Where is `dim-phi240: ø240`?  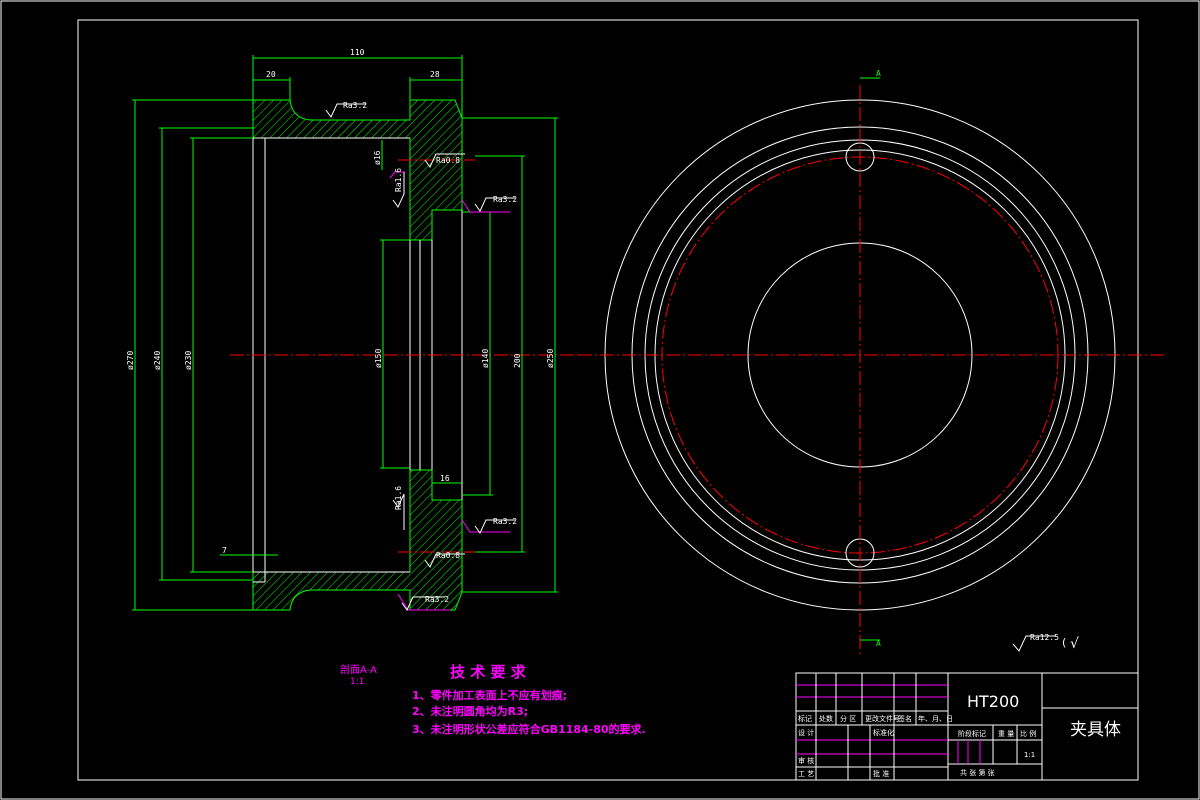 dim-phi240: ø240 is located at coordinates (157, 360).